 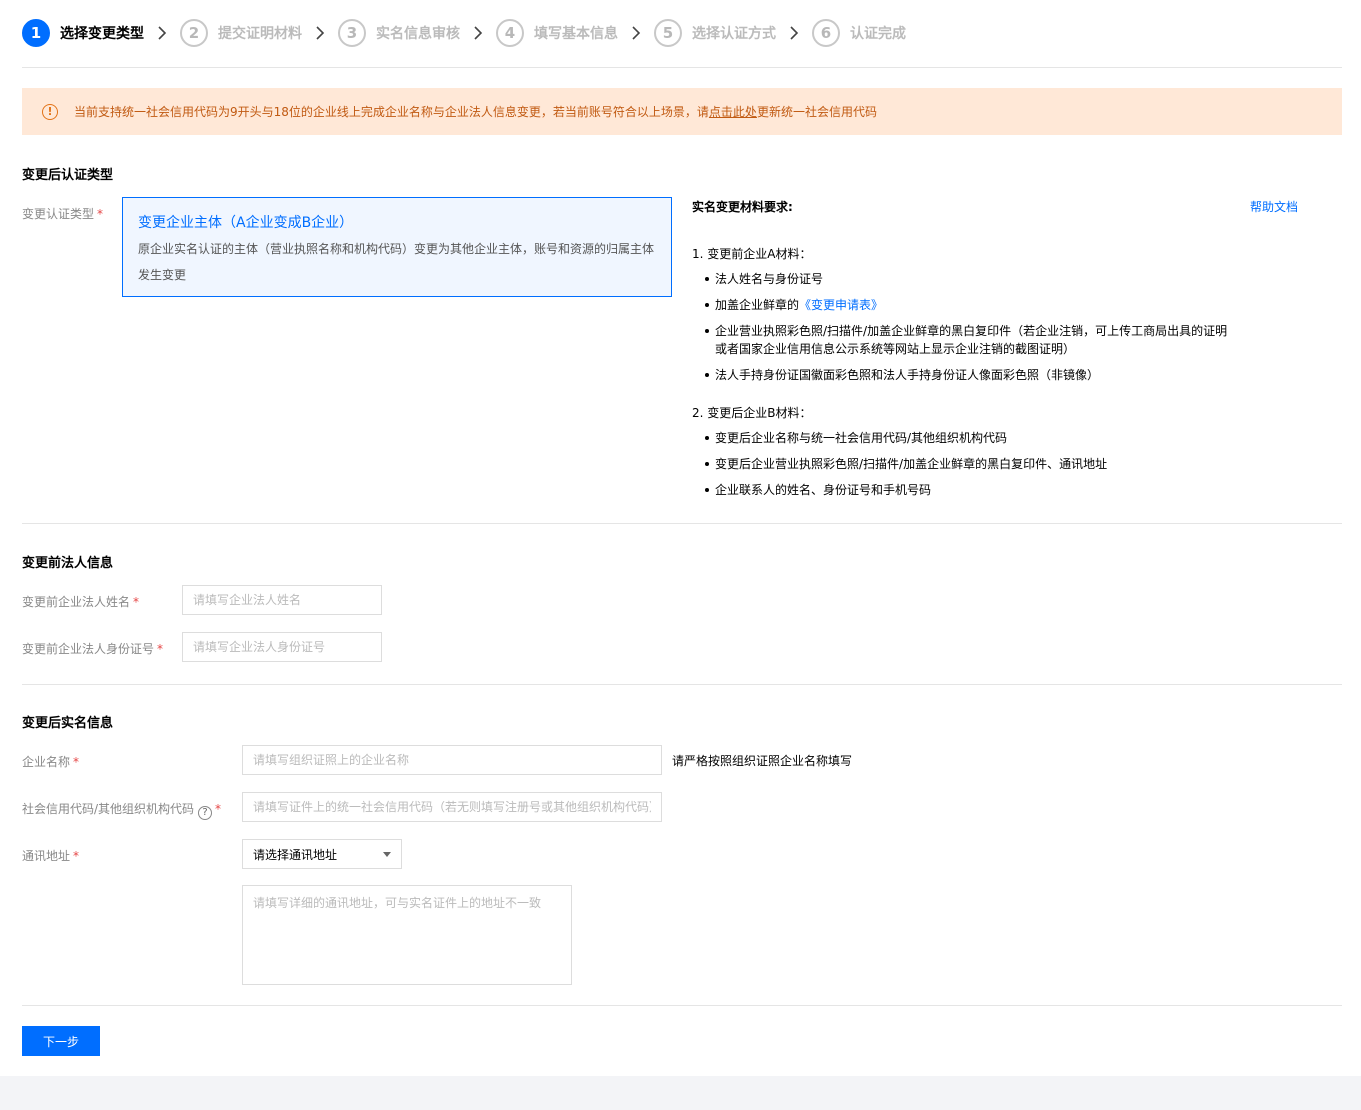 I want to click on step-number: 2, so click(x=194, y=33).